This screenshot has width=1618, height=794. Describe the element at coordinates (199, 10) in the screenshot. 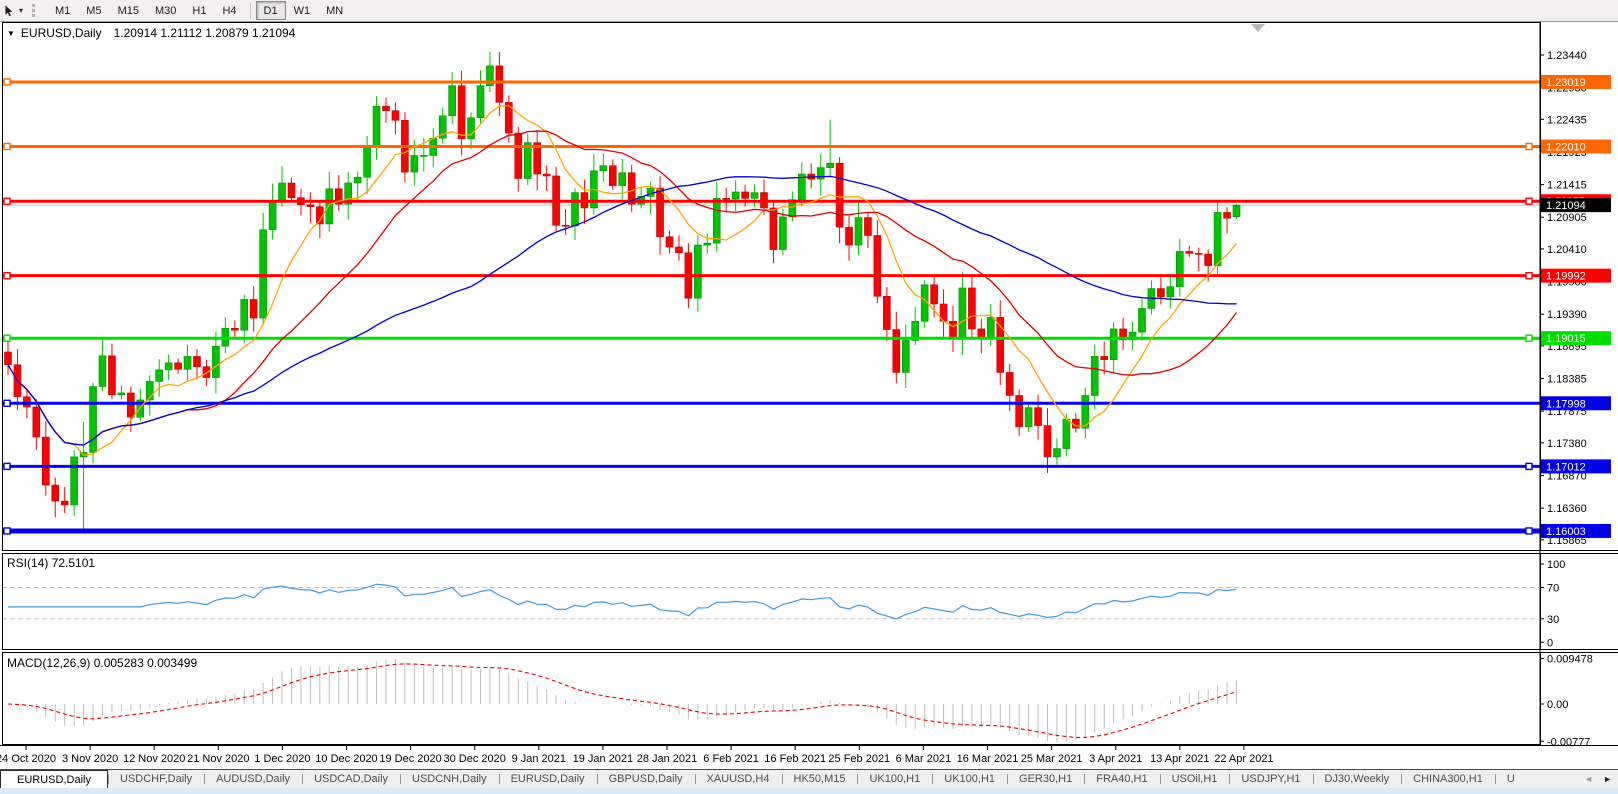

I see `timeframe-h1: H1` at that location.